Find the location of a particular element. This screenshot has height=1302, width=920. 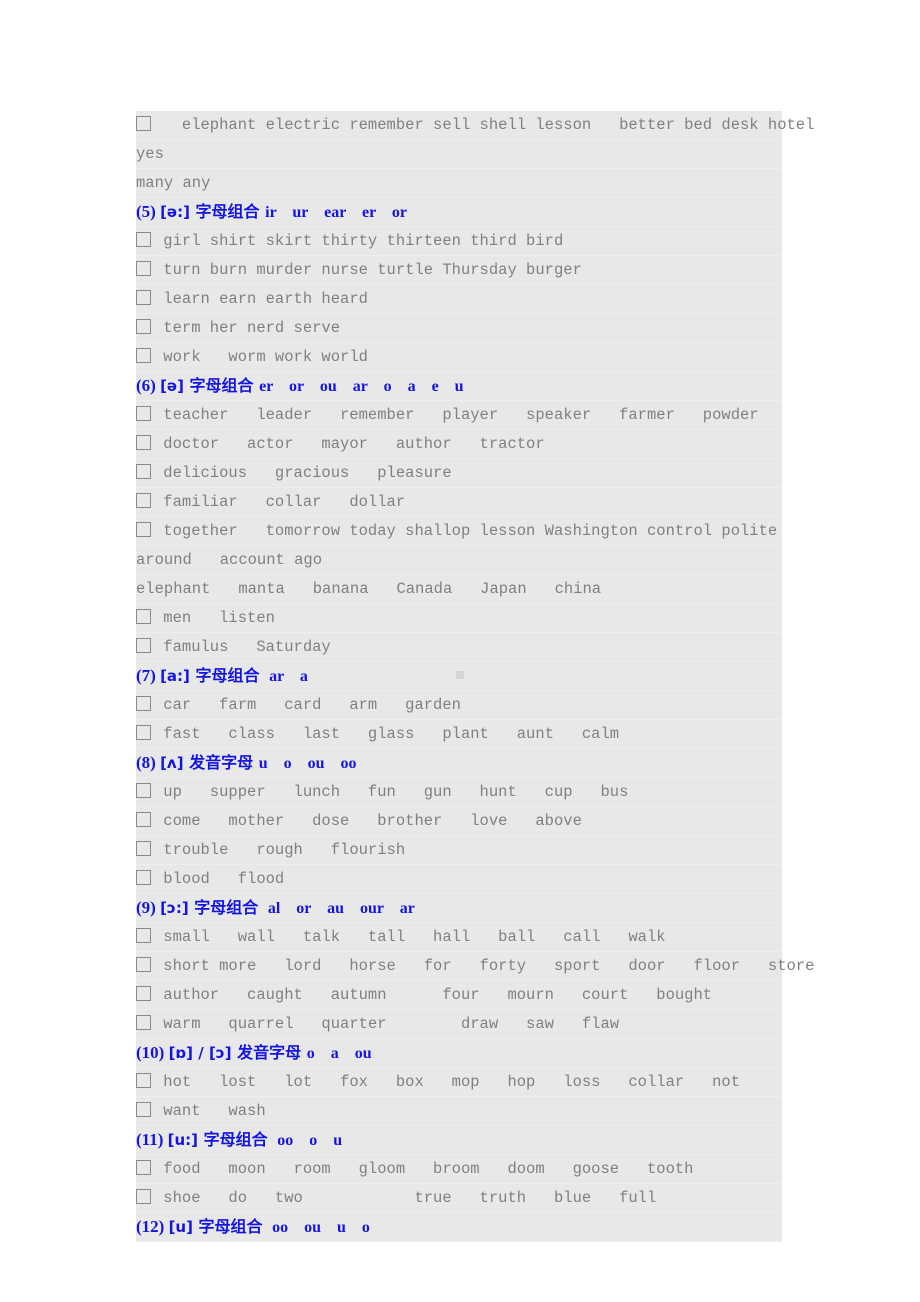

section-heading: (6) [ə] 字母组合 er or ou ar o a e u is located at coordinates (459, 386).